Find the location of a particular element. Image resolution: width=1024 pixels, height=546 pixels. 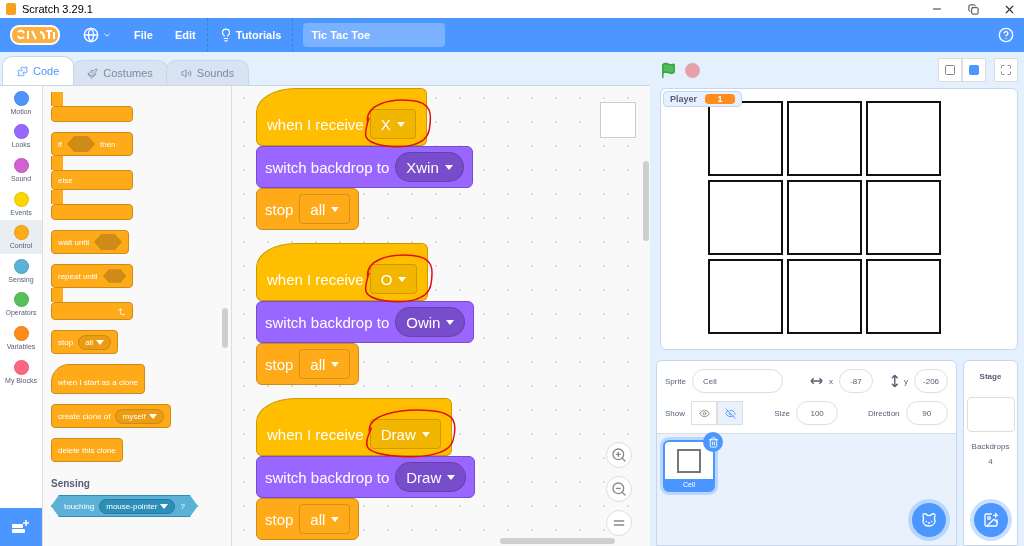

normal-stage-icon is located at coordinates (974, 70).